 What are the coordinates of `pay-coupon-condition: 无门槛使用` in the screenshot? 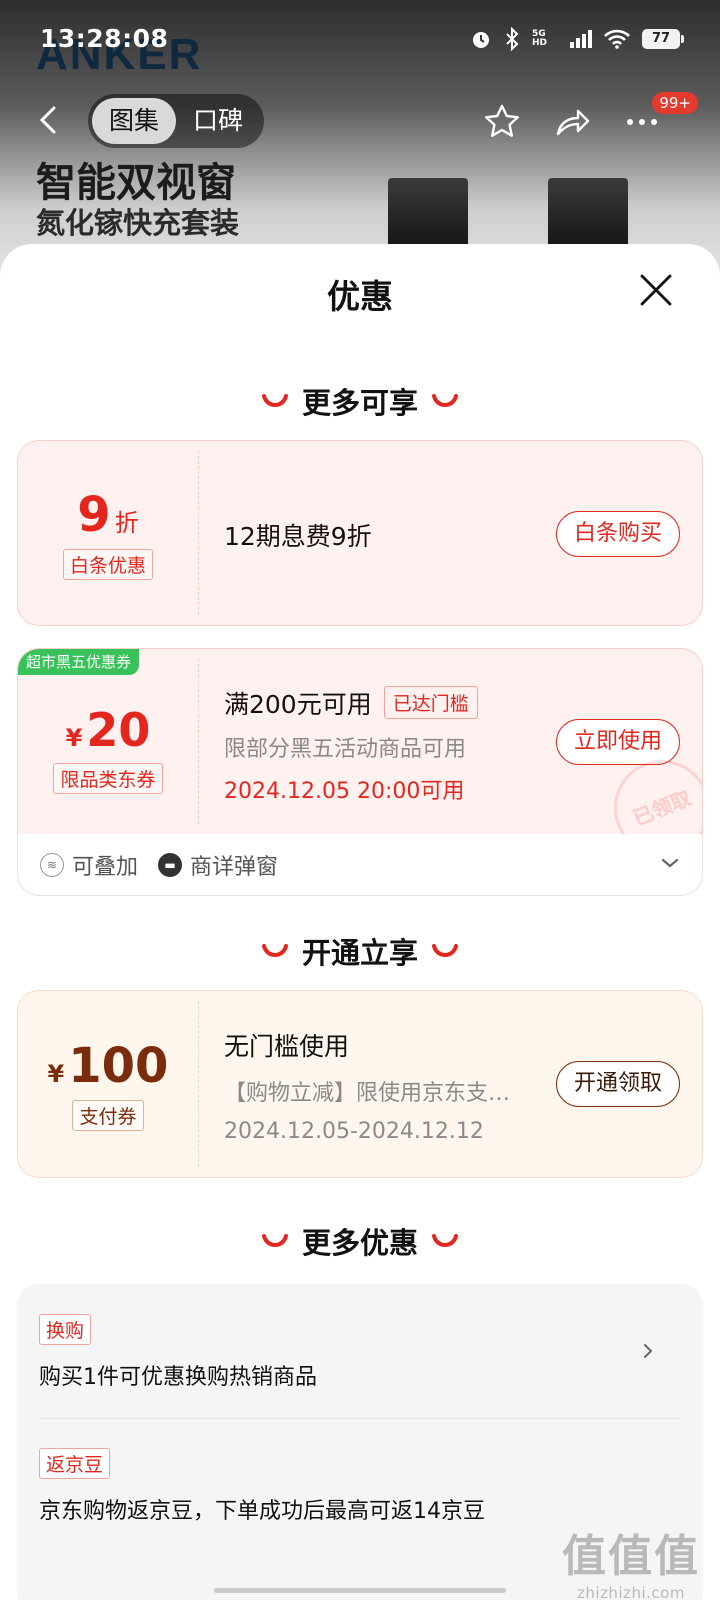 It's located at (287, 1046).